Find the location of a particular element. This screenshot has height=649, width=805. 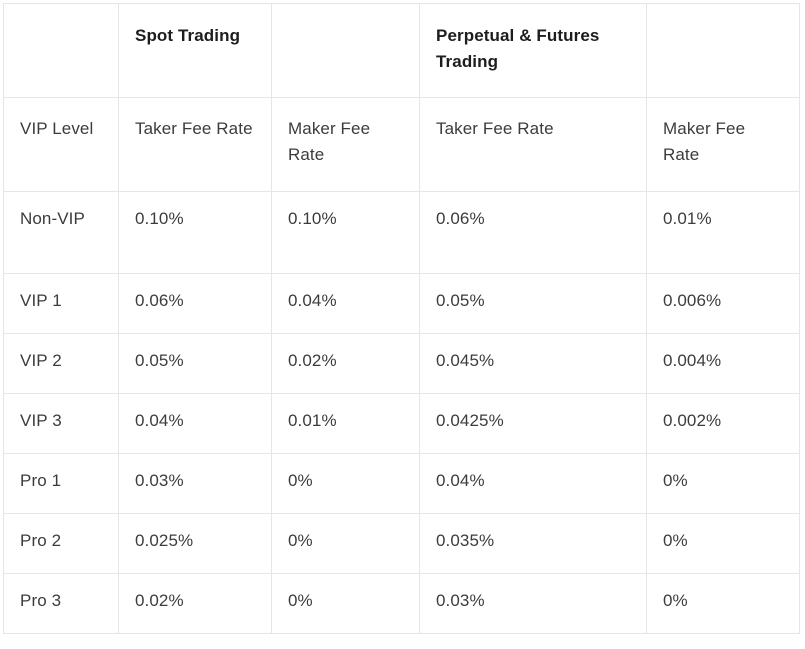

group-header-blank-cell is located at coordinates (61, 50).